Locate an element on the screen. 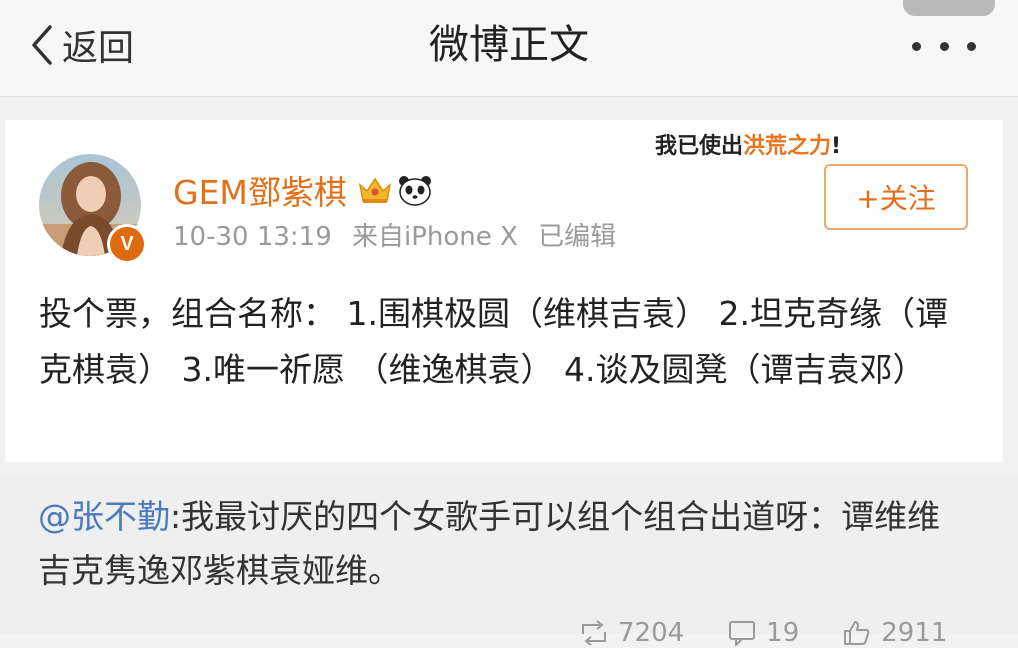 The height and width of the screenshot is (648, 1018). nav-bar: 返回 微博正文 is located at coordinates (509, 48).